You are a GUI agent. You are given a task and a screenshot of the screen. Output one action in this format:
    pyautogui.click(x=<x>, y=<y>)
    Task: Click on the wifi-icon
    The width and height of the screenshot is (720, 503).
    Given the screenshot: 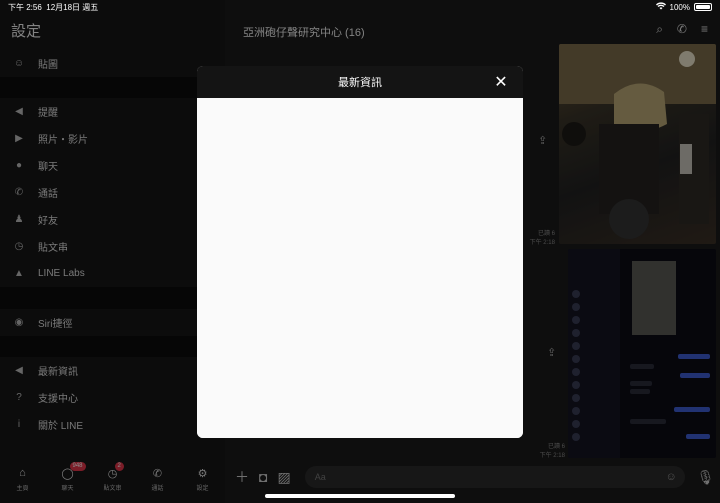 What is the action you would take?
    pyautogui.click(x=660, y=7)
    